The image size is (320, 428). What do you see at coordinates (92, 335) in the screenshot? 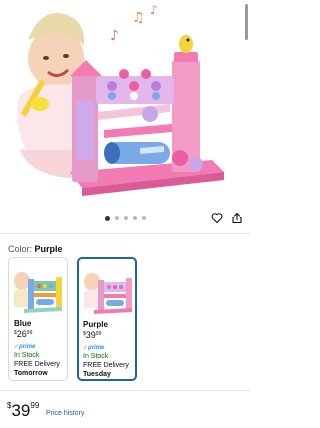
I see `variant-price: $3999` at bounding box center [92, 335].